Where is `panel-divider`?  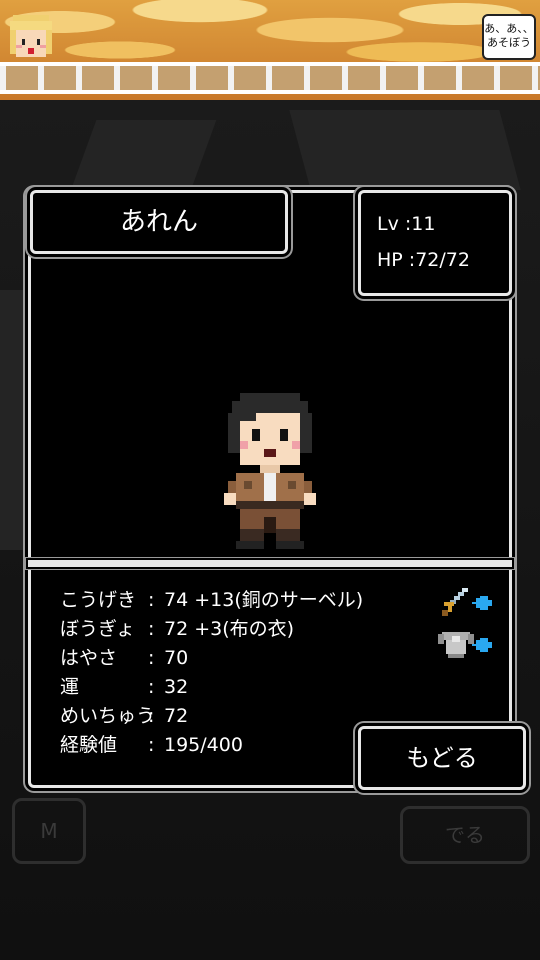 panel-divider is located at coordinates (270, 563).